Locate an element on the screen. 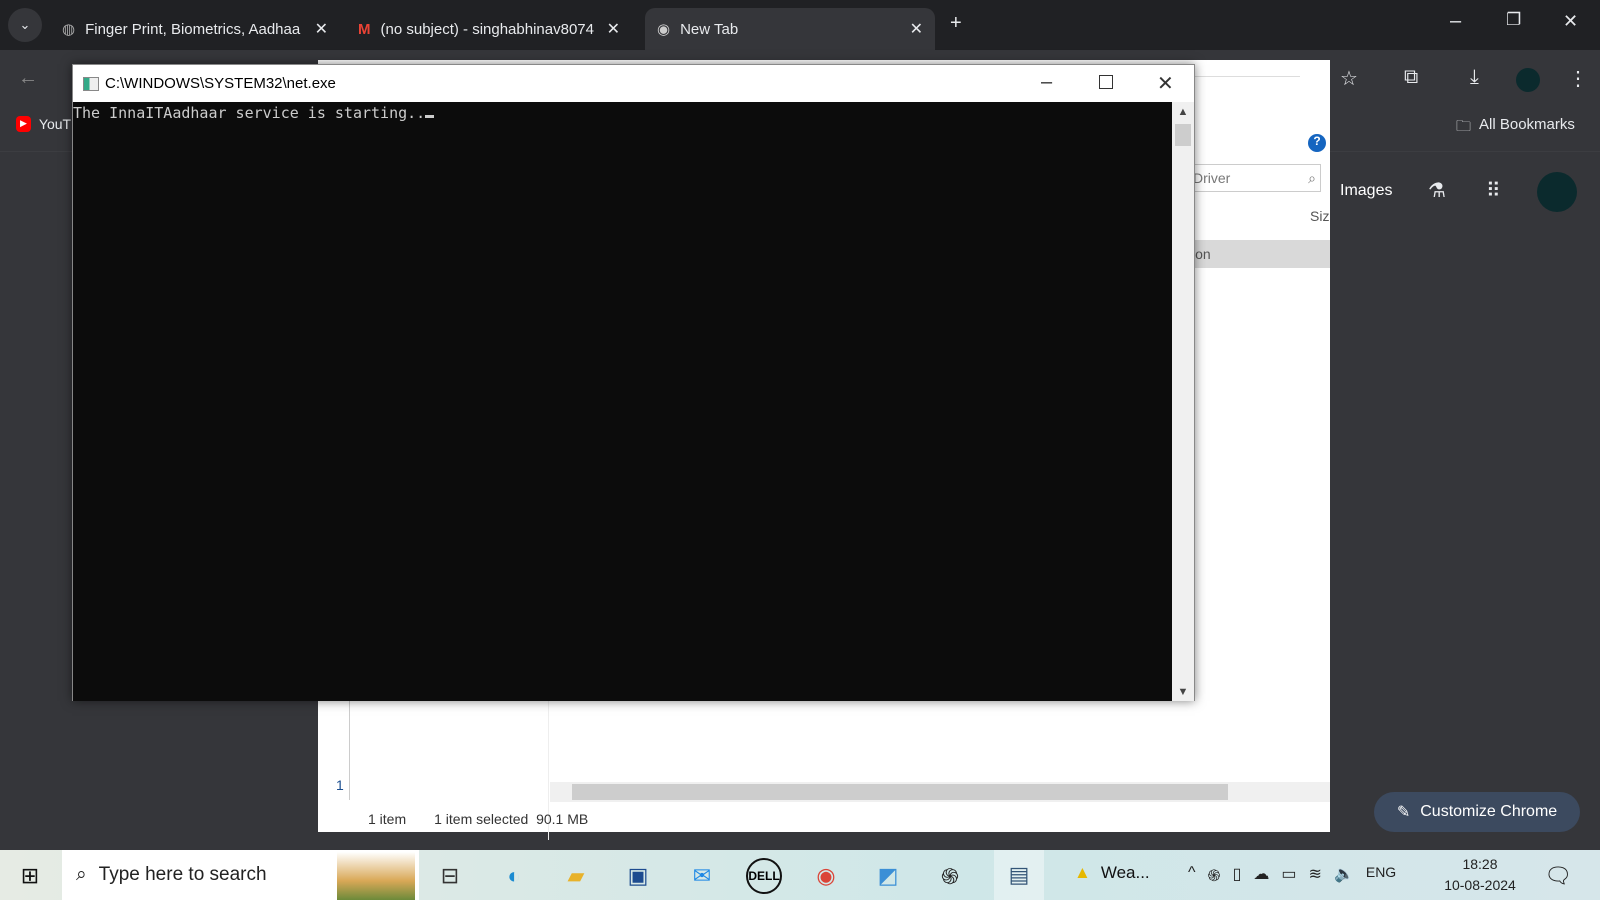 Image resolution: width=1600 pixels, height=900 pixels. clock: 18:28 10-08-2024 is located at coordinates (1480, 875).